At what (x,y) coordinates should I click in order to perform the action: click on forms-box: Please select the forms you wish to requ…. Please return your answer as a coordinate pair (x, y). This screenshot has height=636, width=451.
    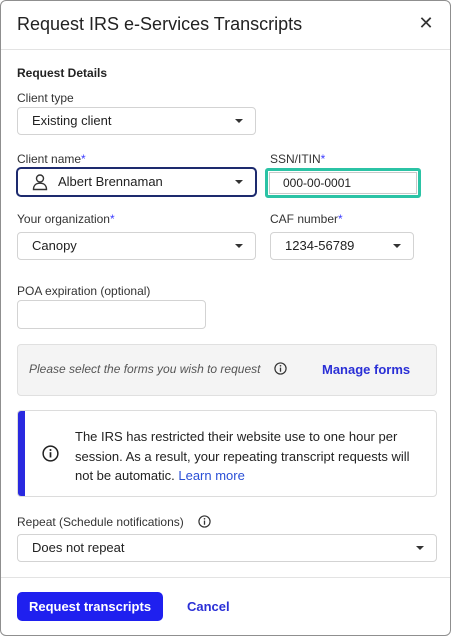
    Looking at the image, I should click on (227, 370).